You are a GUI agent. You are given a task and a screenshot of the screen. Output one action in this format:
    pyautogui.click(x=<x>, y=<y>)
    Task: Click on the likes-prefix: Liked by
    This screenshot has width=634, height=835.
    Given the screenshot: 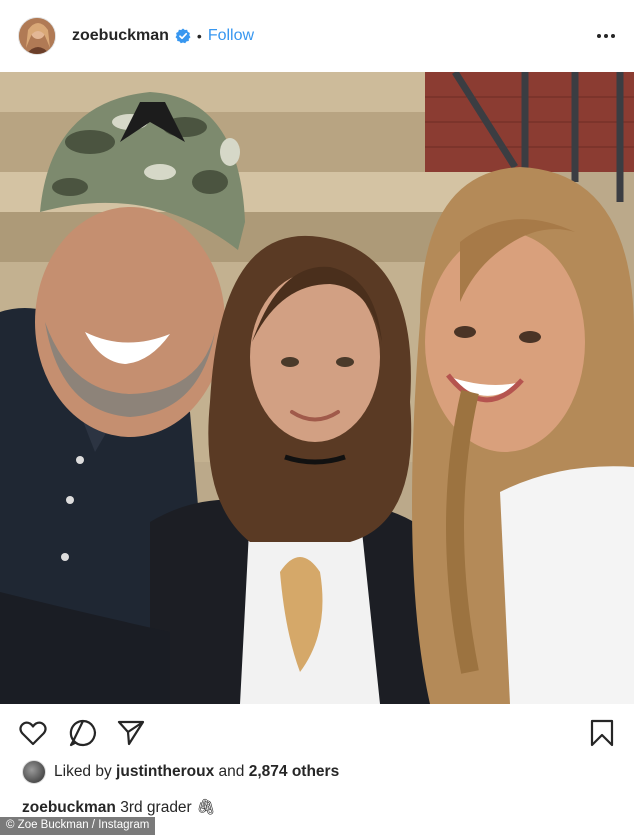 What is the action you would take?
    pyautogui.click(x=83, y=771)
    